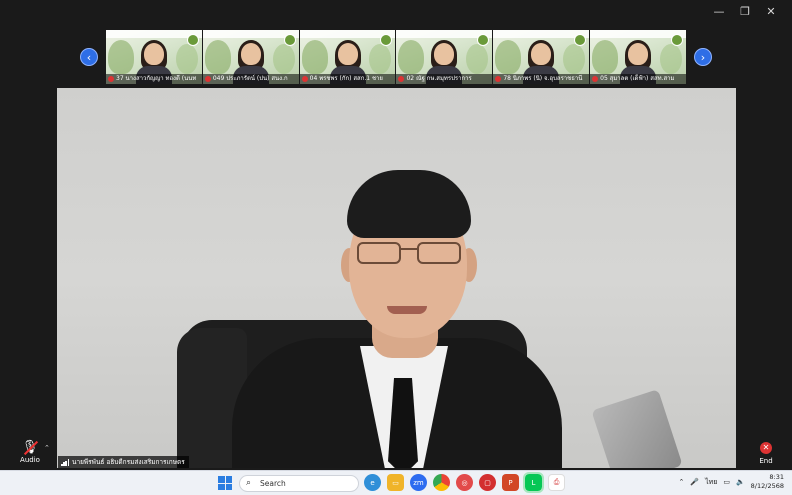 The width and height of the screenshot is (792, 495). Describe the element at coordinates (766, 461) in the screenshot. I see `end-label: End` at that location.